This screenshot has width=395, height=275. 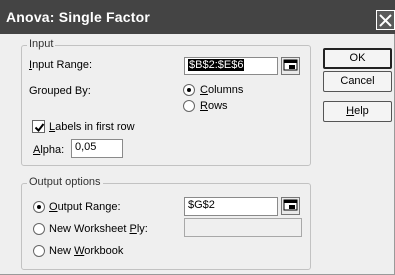 What do you see at coordinates (357, 81) in the screenshot?
I see `cancel-button: Cancel` at bounding box center [357, 81].